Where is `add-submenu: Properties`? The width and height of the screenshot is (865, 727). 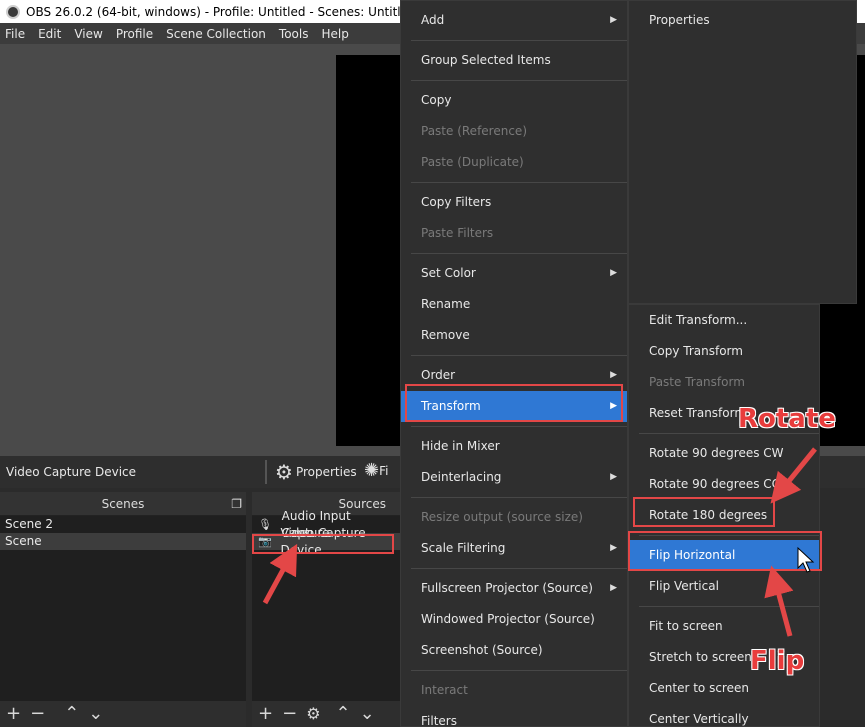 add-submenu: Properties is located at coordinates (742, 152).